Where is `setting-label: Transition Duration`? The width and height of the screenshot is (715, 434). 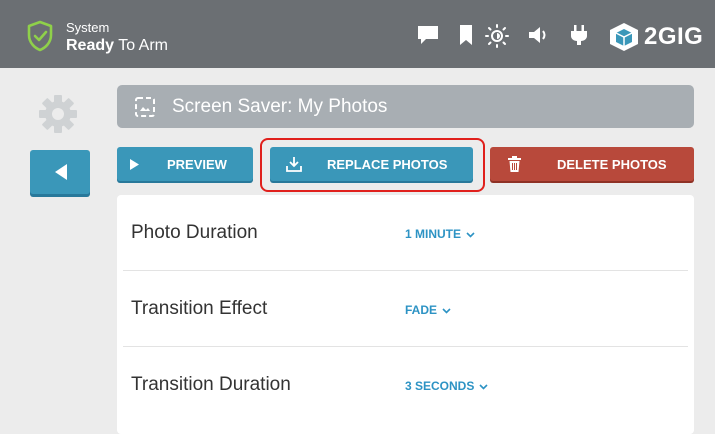 setting-label: Transition Duration is located at coordinates (211, 384).